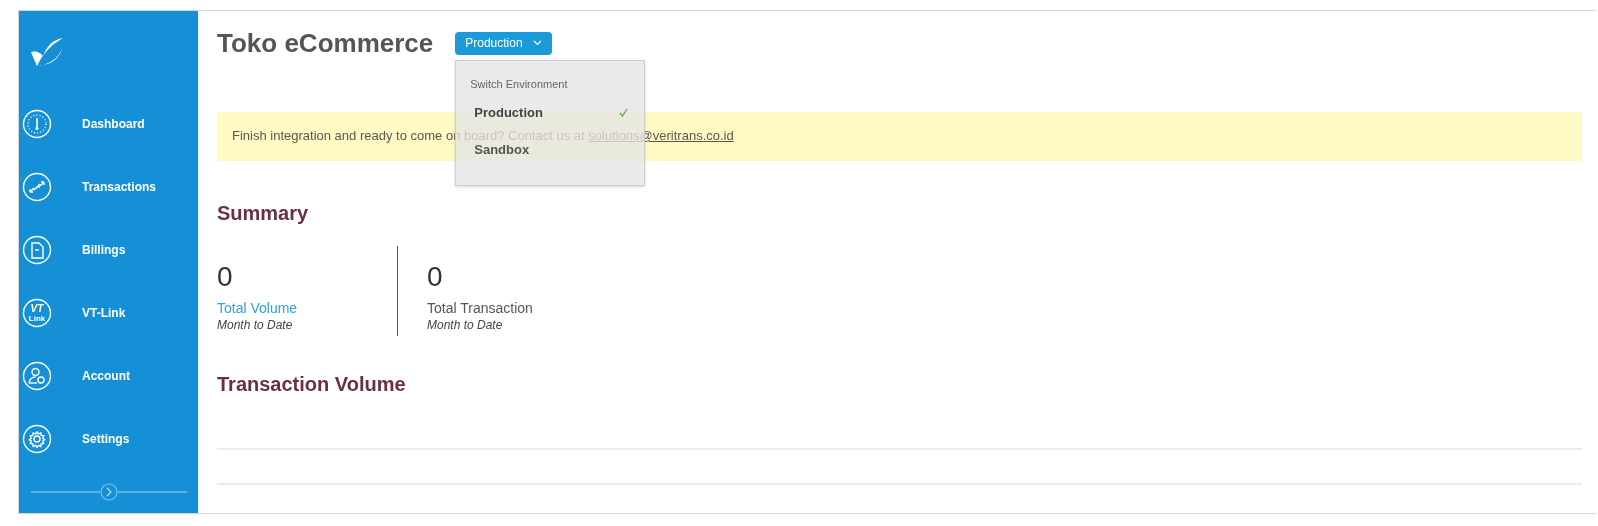 The width and height of the screenshot is (1598, 526). I want to click on environment-dropdown: Production, so click(503, 43).